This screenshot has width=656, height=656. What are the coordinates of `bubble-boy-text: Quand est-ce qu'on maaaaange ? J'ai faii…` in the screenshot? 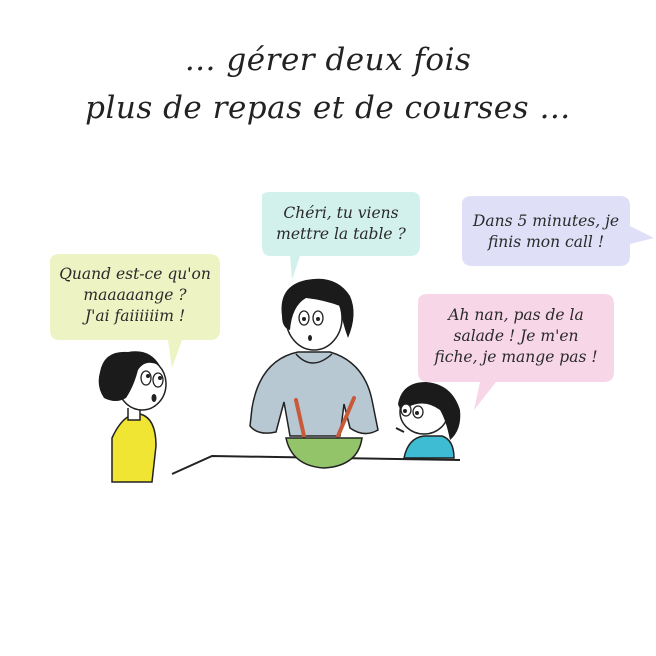 It's located at (135, 295).